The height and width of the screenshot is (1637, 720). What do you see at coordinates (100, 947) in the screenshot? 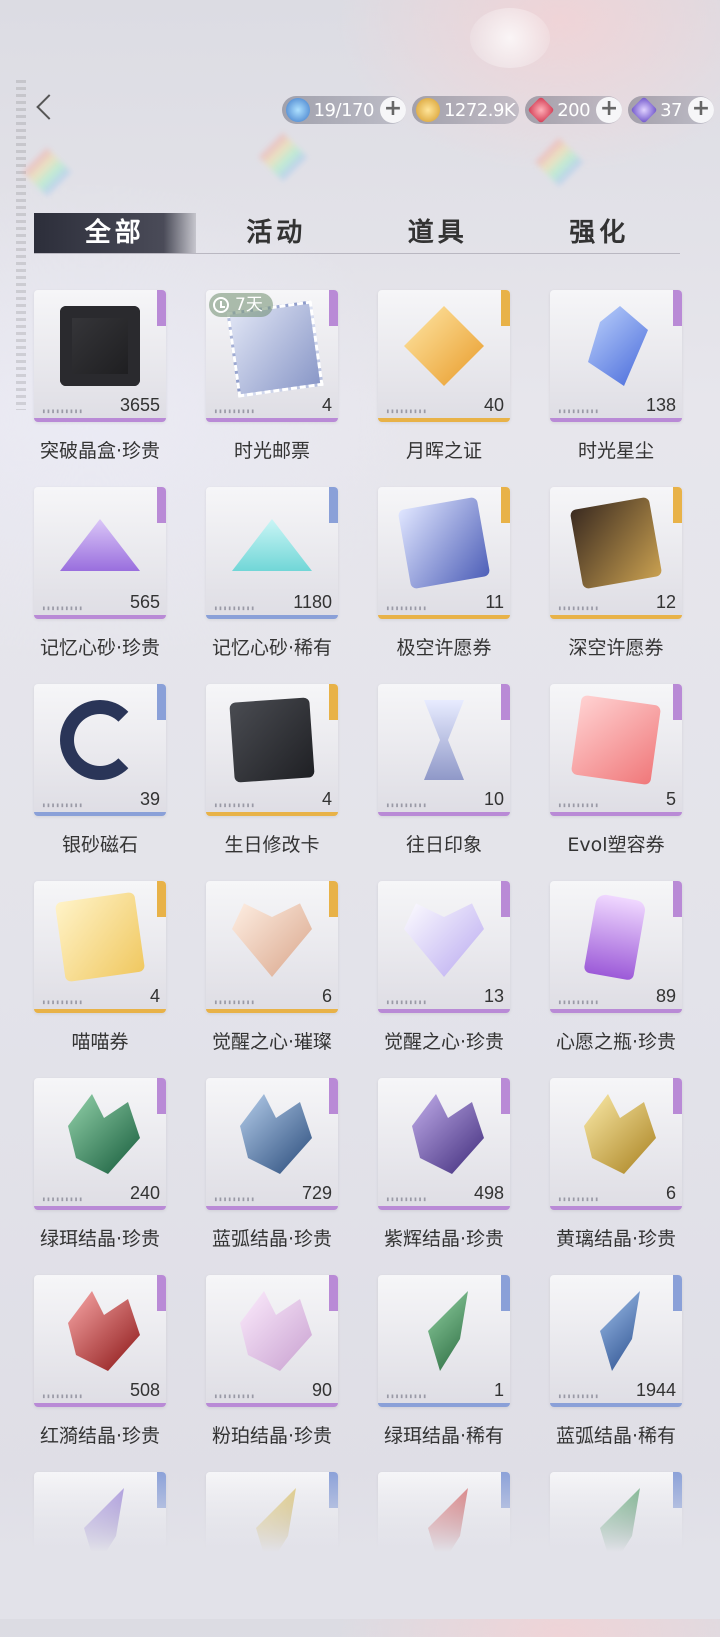
I see `item-card: ▮▮▮▮▮▮▮▮▮ 4` at bounding box center [100, 947].